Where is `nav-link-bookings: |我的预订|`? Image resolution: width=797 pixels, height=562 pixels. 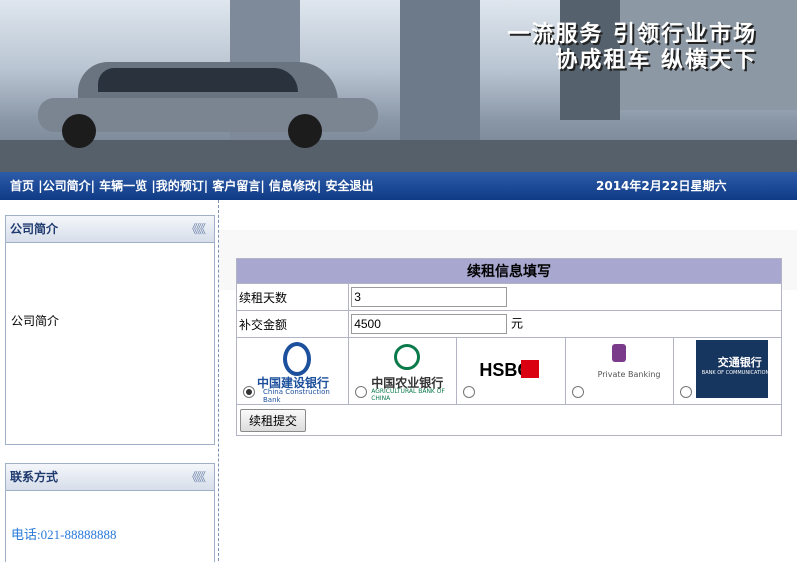 nav-link-bookings: |我的预订| is located at coordinates (179, 186).